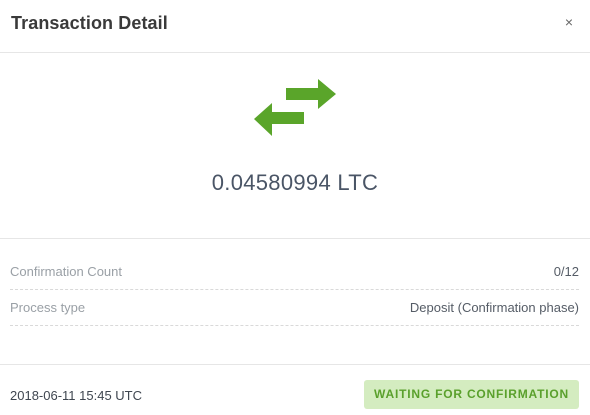 The width and height of the screenshot is (590, 415). What do you see at coordinates (311, 94) in the screenshot?
I see `arrow-right-shape` at bounding box center [311, 94].